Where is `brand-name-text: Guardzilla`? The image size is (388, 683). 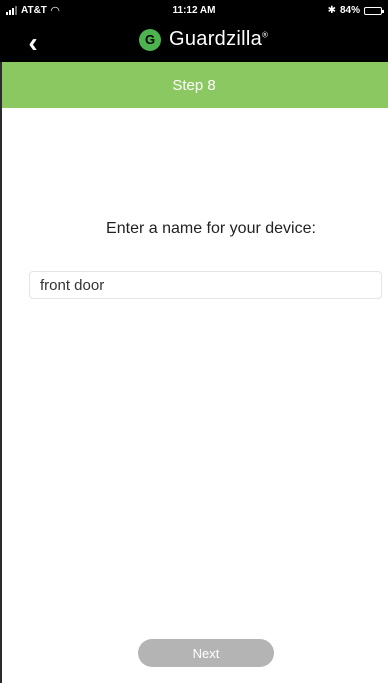
brand-name-text: Guardzilla is located at coordinates (216, 39).